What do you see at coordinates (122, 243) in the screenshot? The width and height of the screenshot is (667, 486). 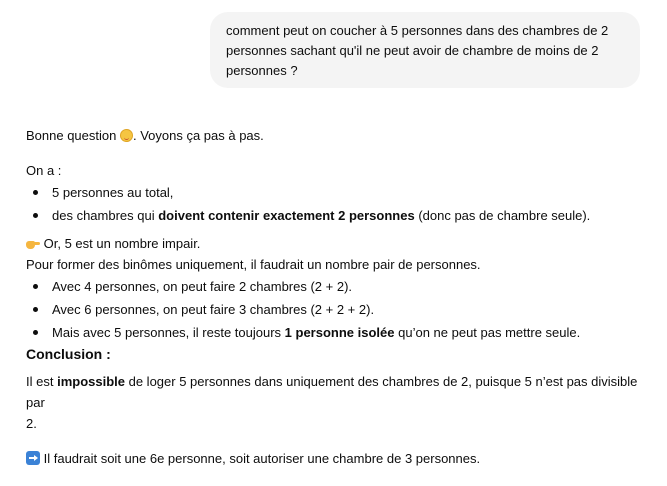 I see `odd-number-text: Or, 5 est un nombre impair.` at bounding box center [122, 243].